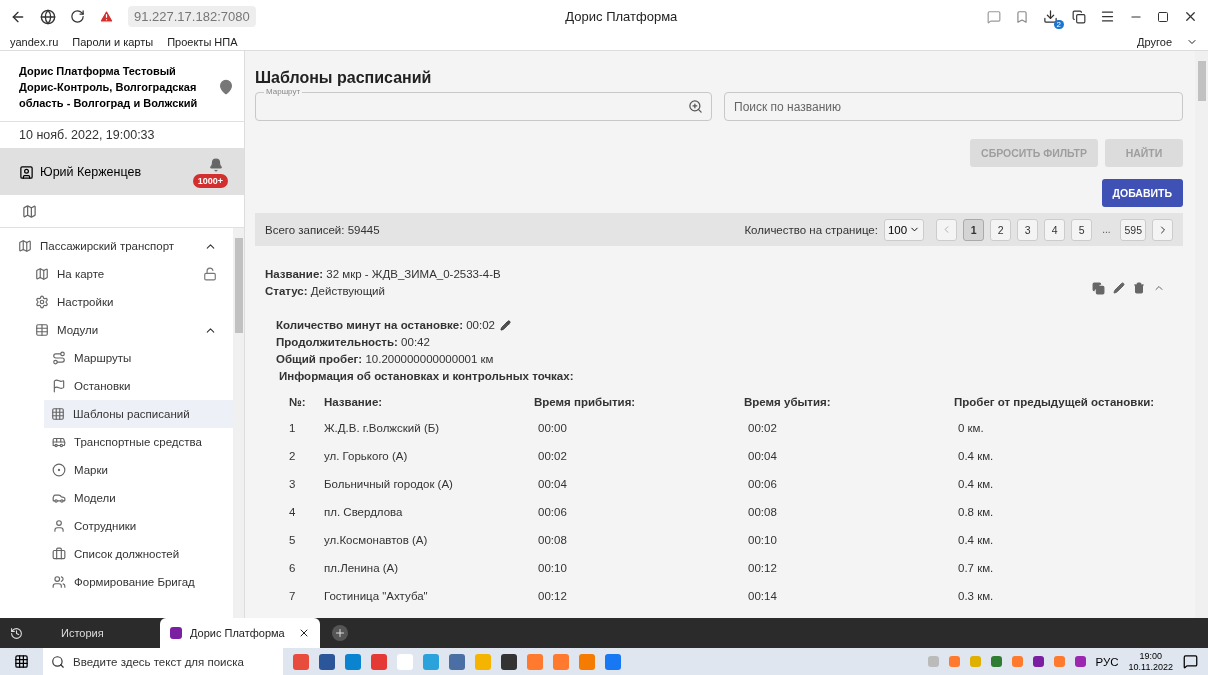 This screenshot has height=675, width=1208. Describe the element at coordinates (552, 569) in the screenshot. I see `table-cell-text: 00:10` at that location.